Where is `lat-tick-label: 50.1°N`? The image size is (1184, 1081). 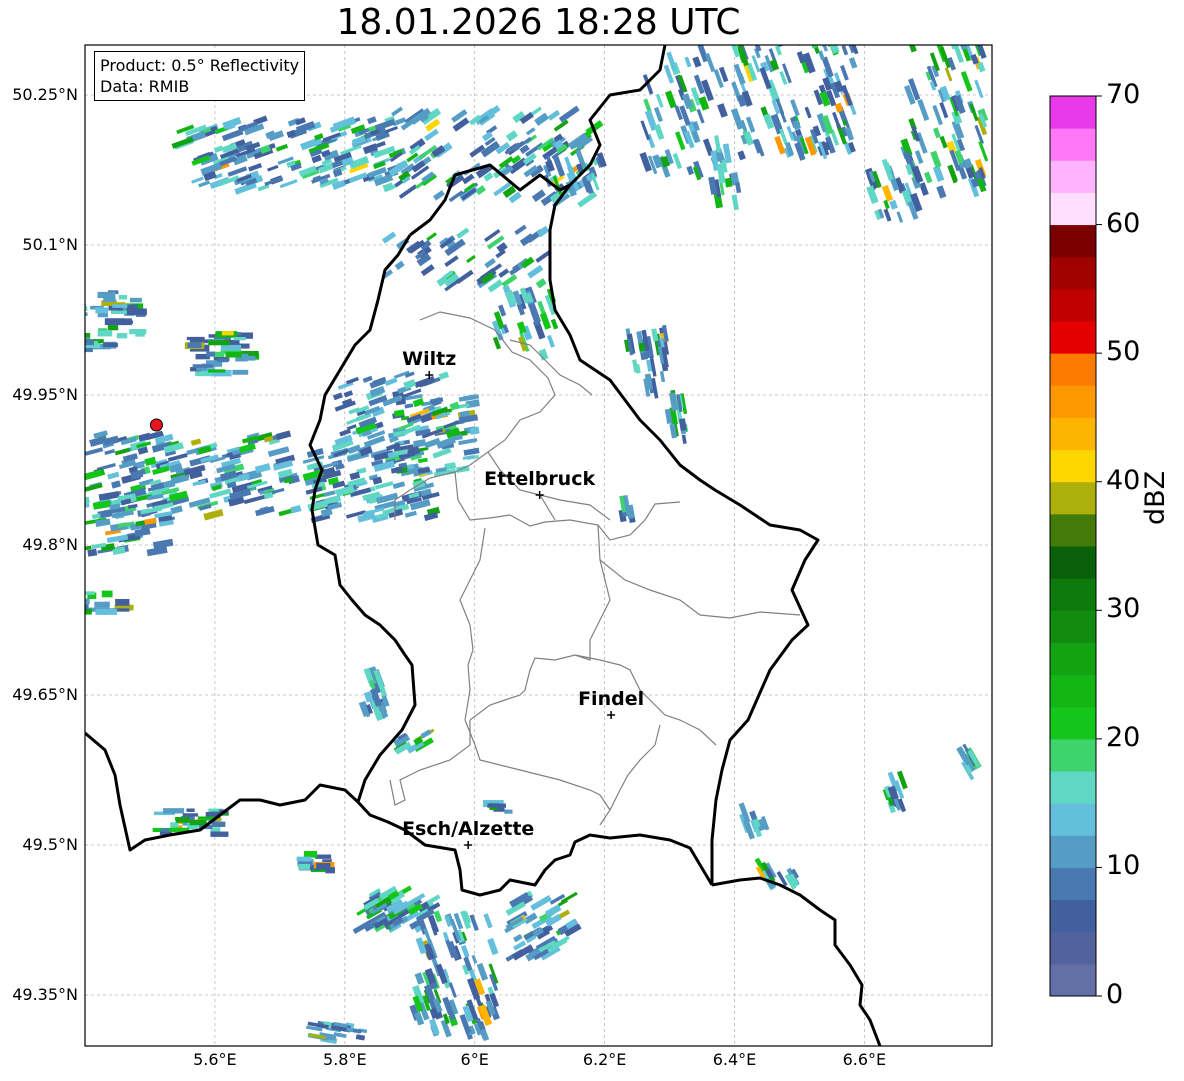
lat-tick-label: 50.1°N is located at coordinates (50, 244).